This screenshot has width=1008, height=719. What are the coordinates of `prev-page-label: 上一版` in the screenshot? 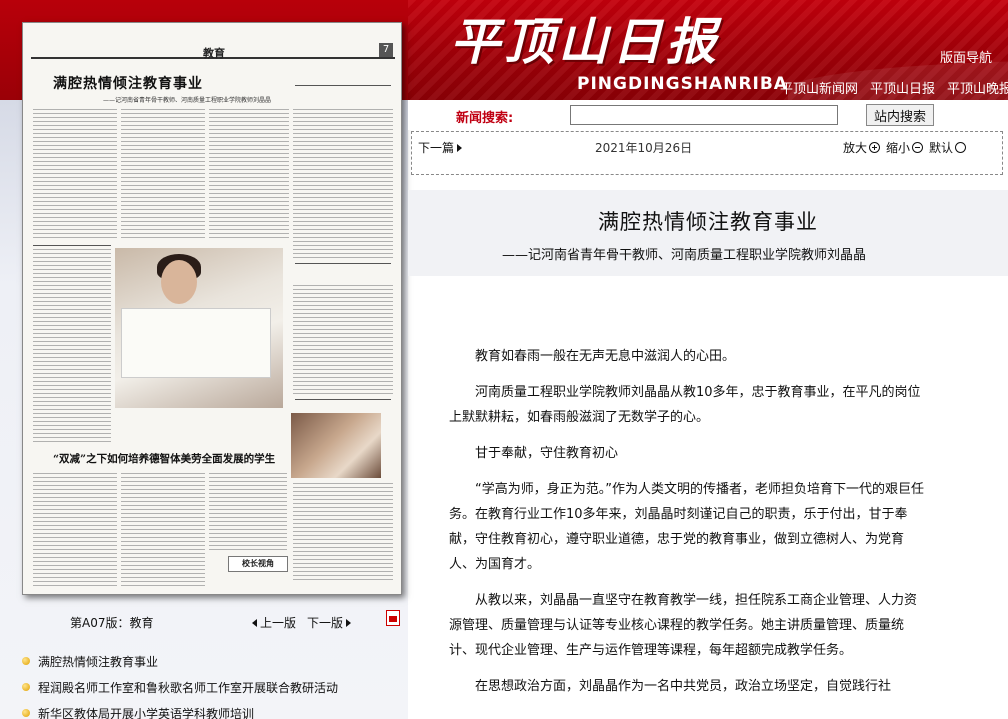 It's located at (278, 623).